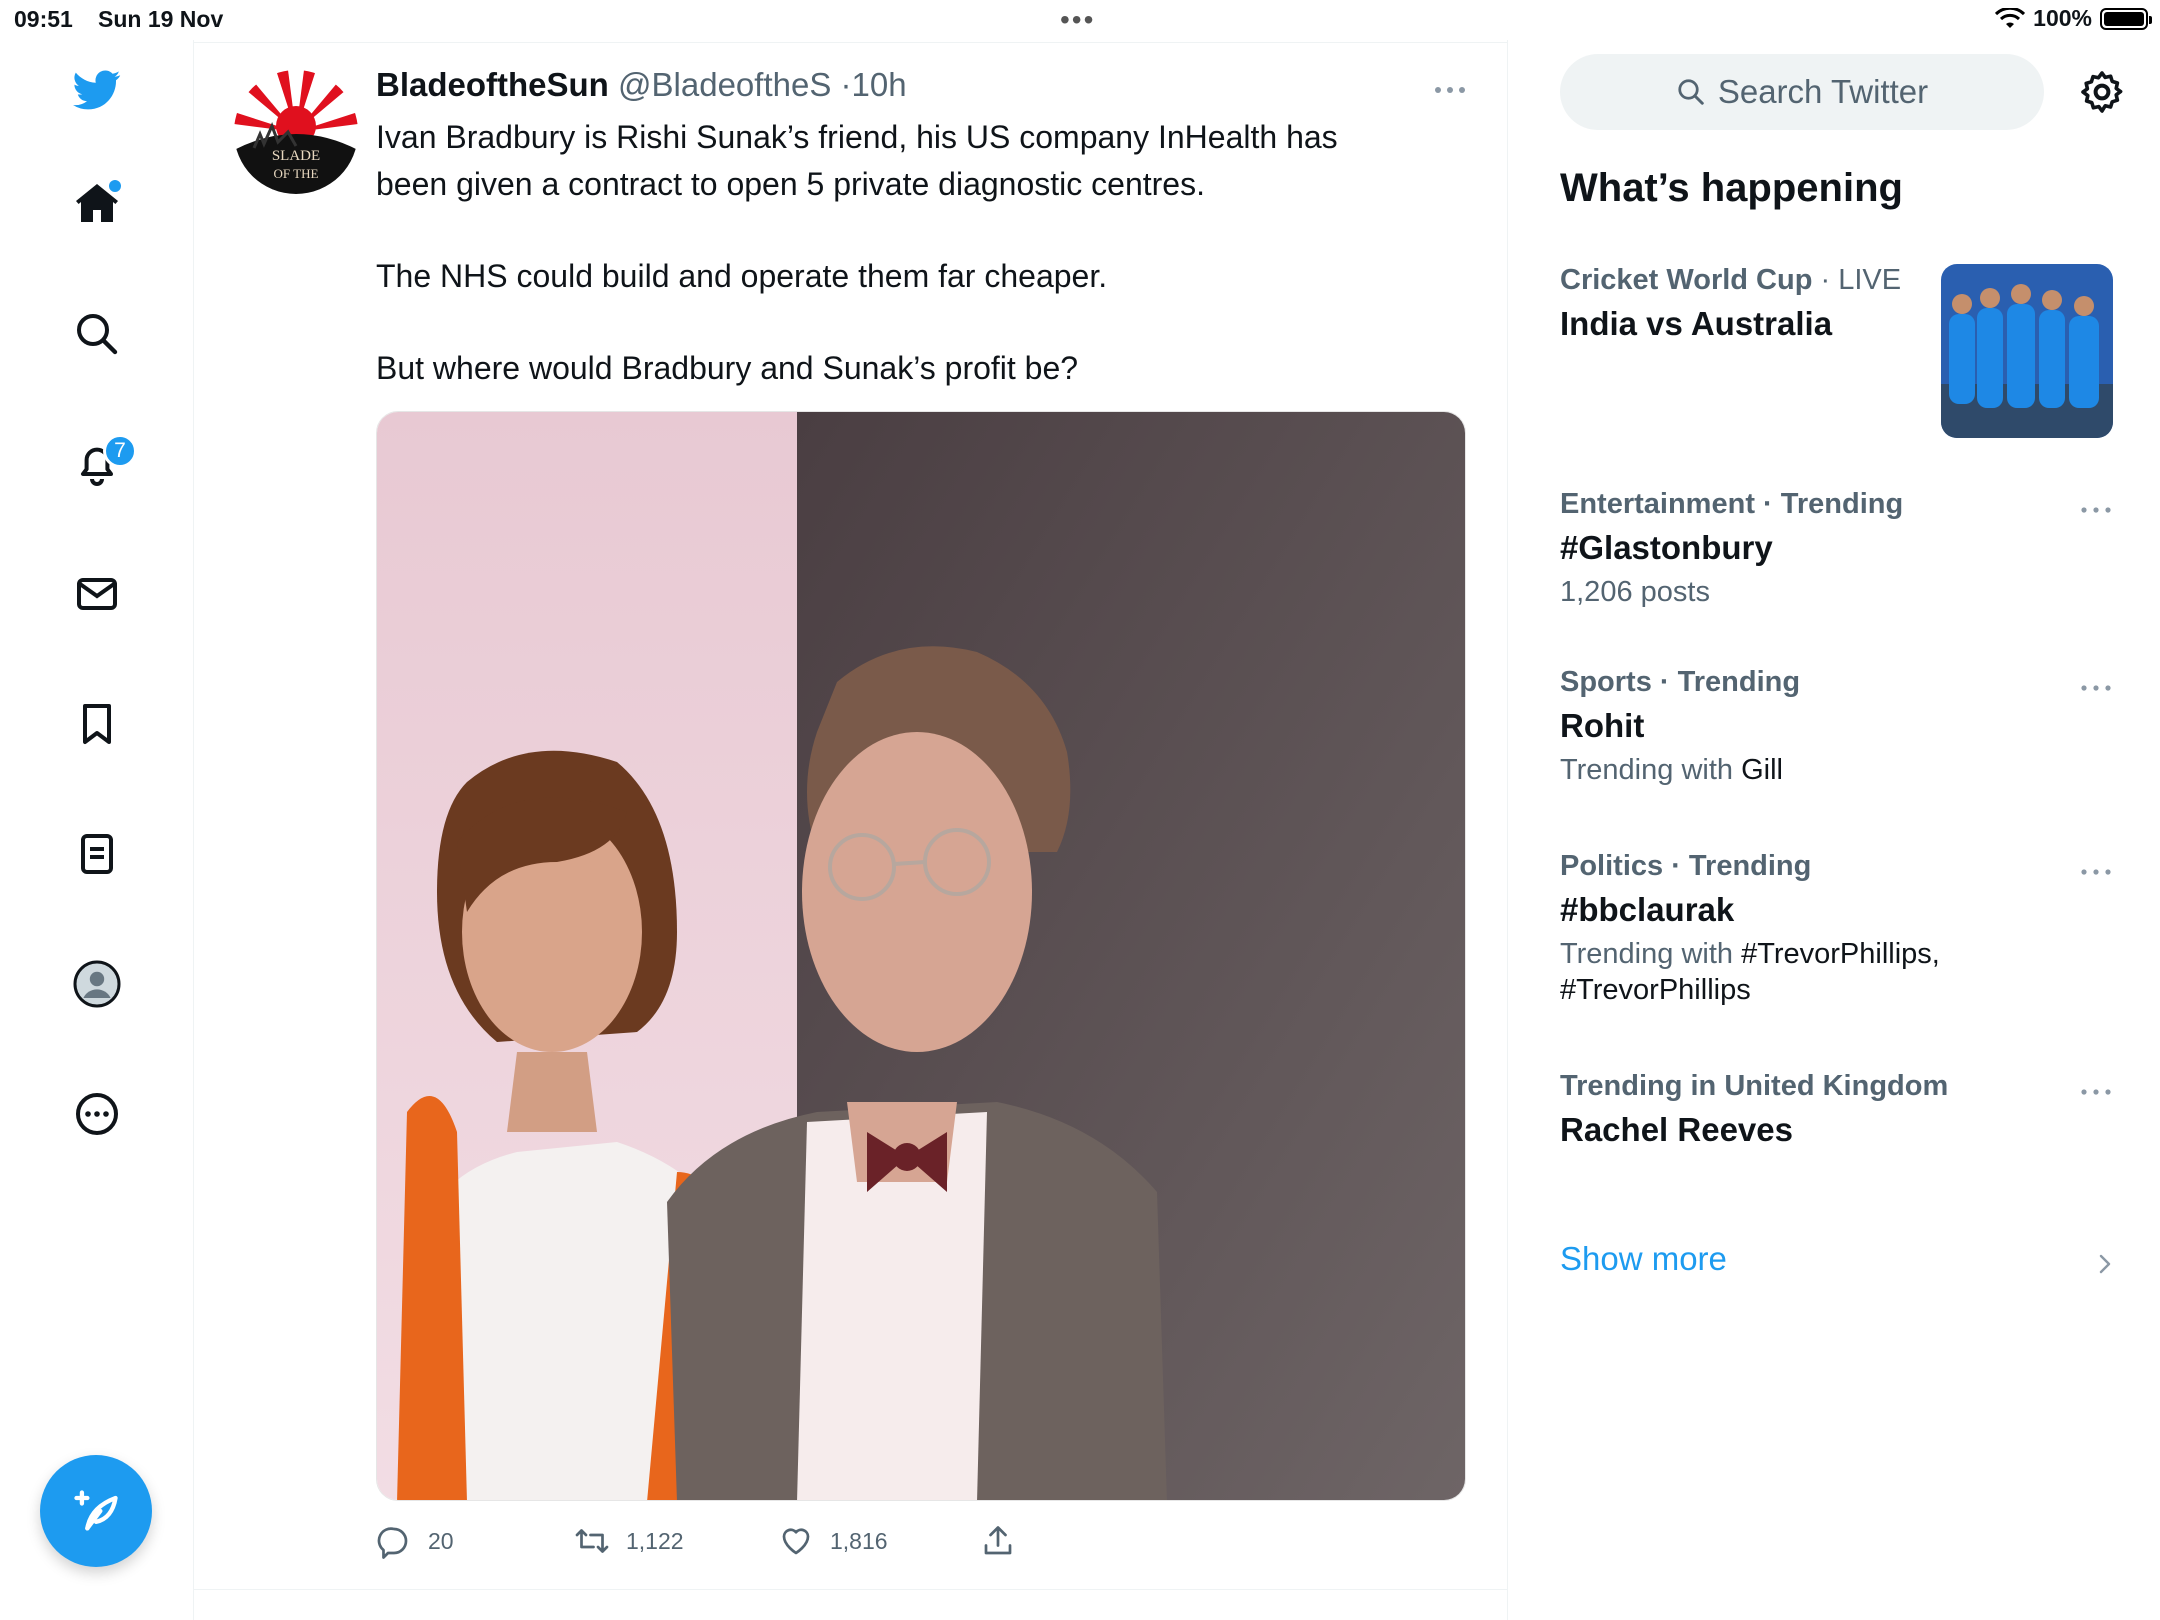  What do you see at coordinates (296, 156) in the screenshot?
I see `avatar-text-1: SLADE` at bounding box center [296, 156].